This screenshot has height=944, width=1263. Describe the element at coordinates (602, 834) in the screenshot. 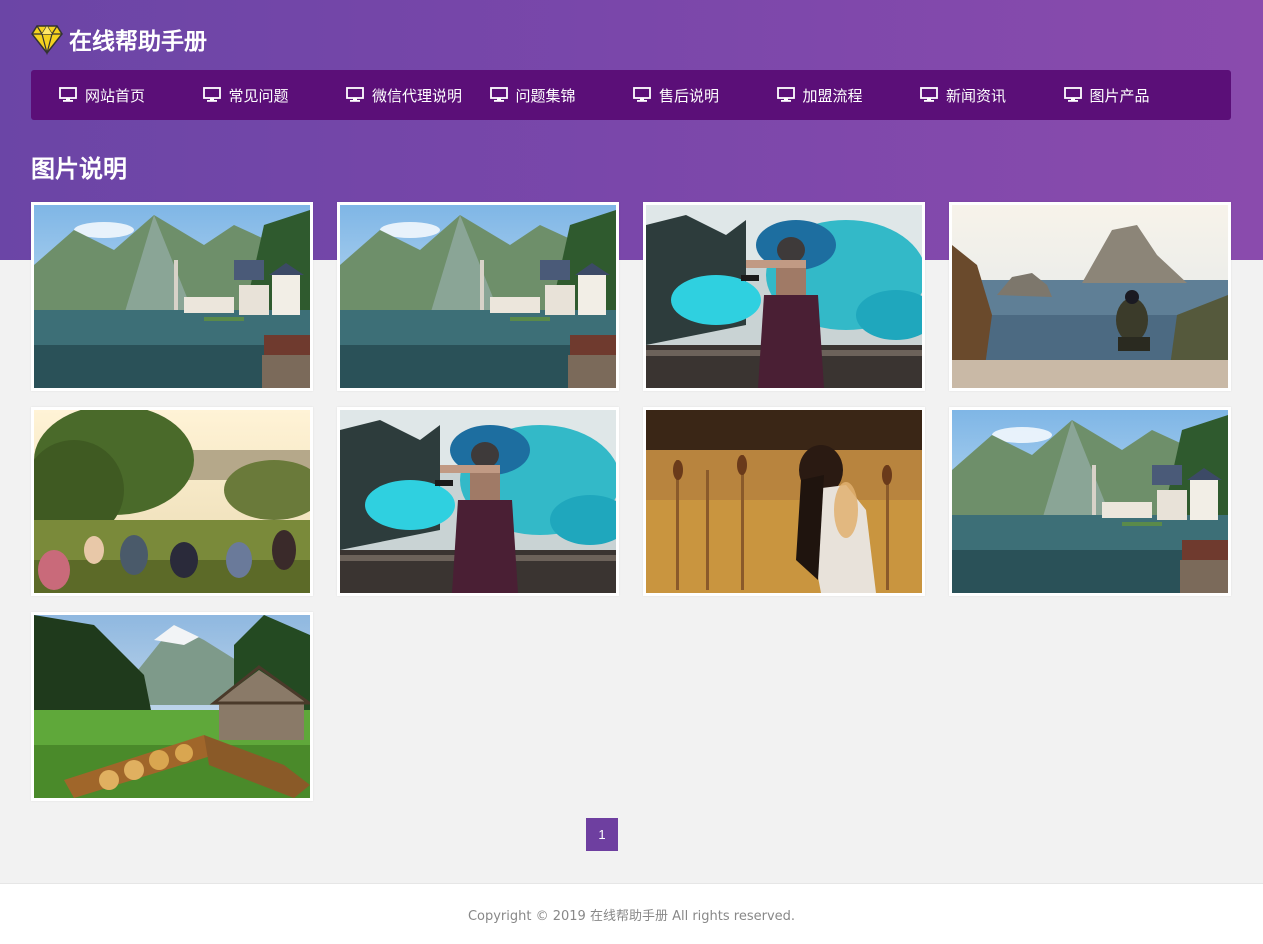

I see `pagination-page-1: 1` at that location.